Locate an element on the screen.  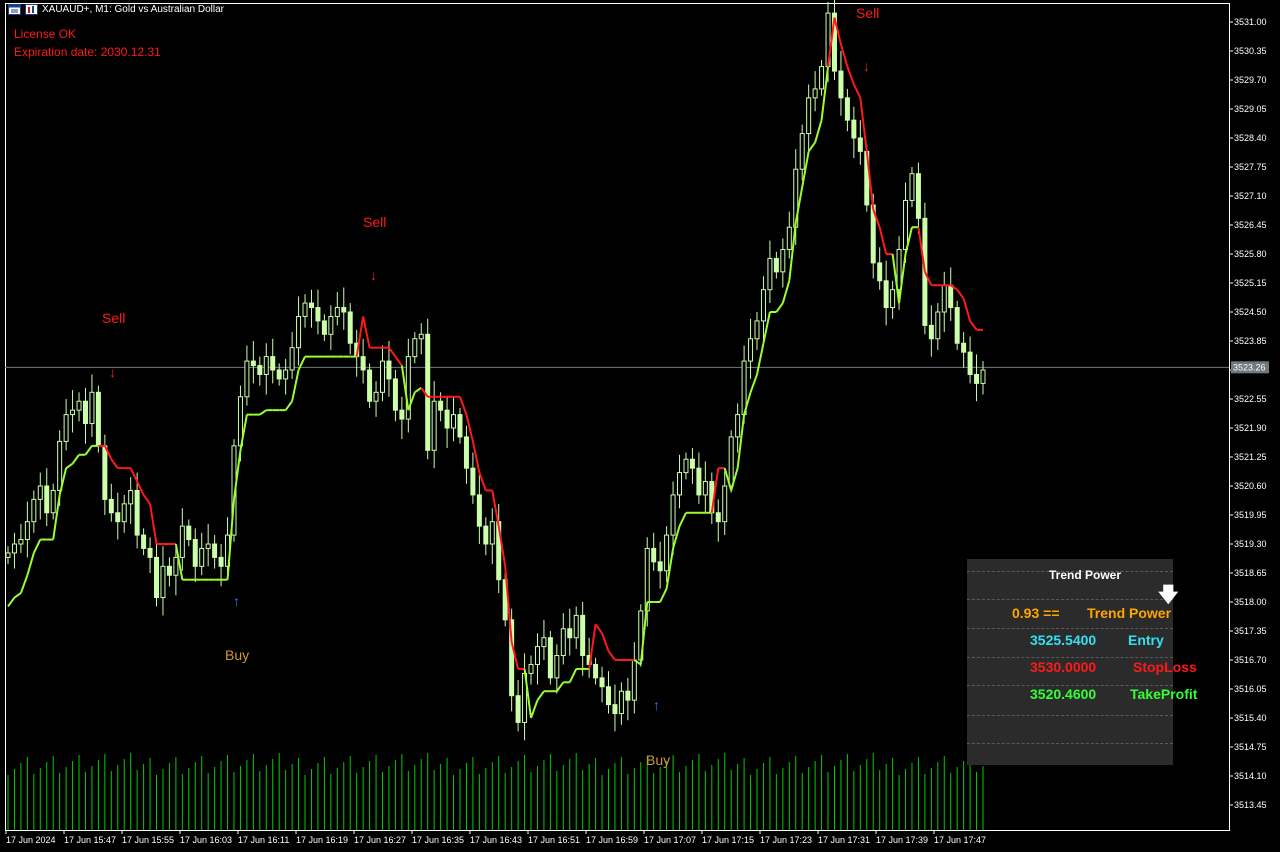
y-axis-tick-label: 3530.35 is located at coordinates (1250, 51).